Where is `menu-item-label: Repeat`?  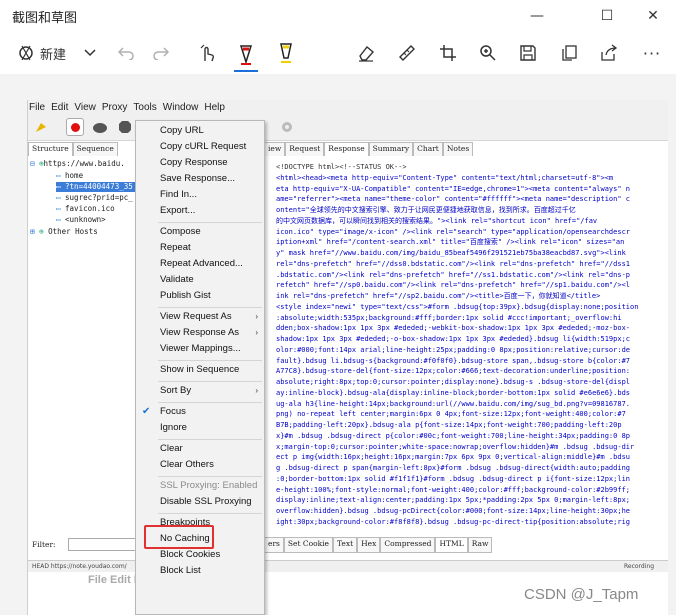
menu-item-label: Repeat is located at coordinates (175, 247).